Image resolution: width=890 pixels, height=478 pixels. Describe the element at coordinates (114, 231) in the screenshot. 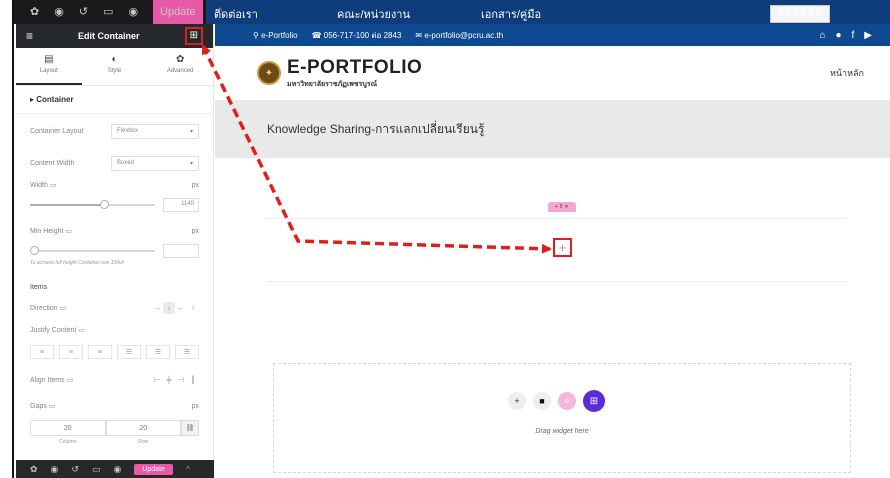

I see `min-height-row: Min Height ▭ px` at that location.